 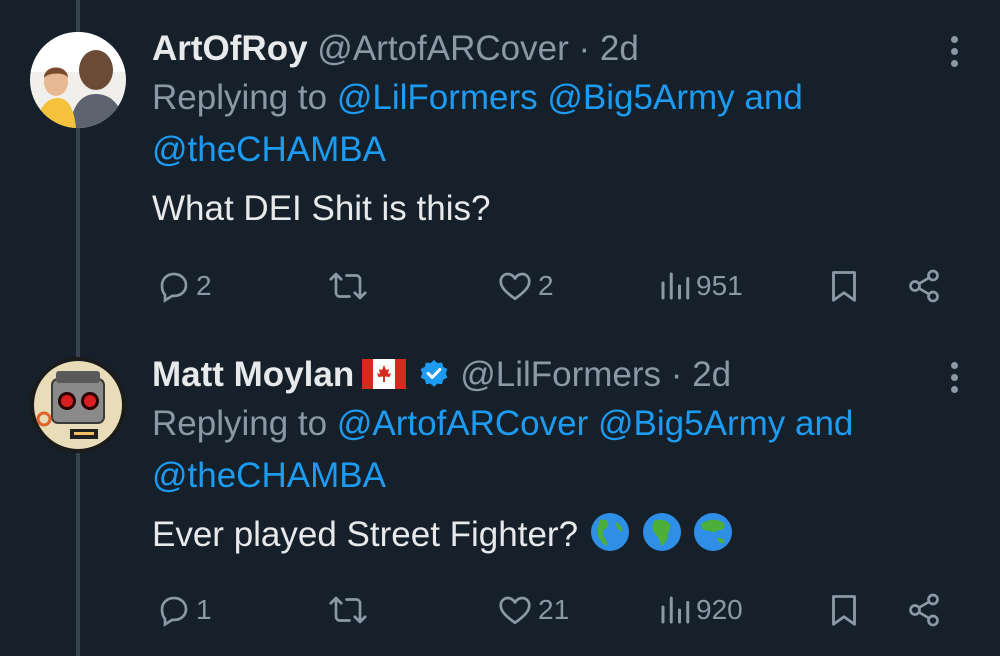 I want to click on globe-africa-icon, so click(x=661, y=532).